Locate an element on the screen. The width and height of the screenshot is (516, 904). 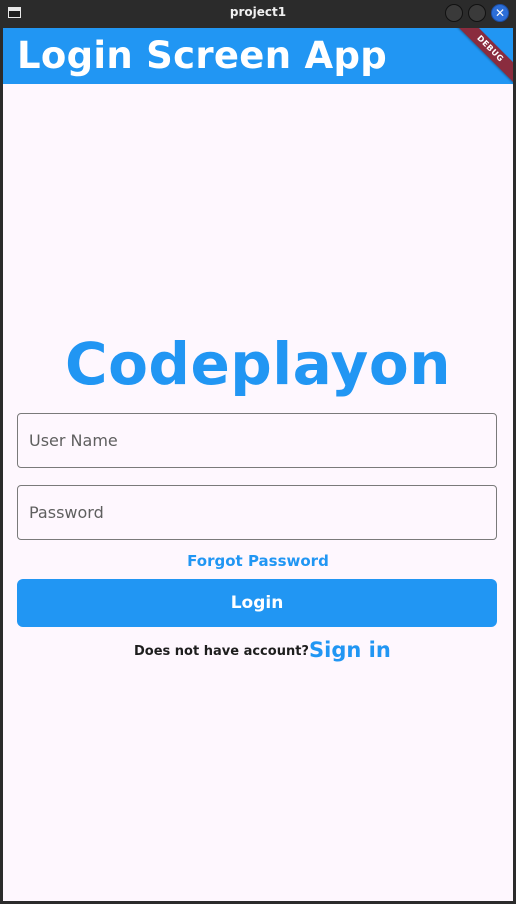
signup-prompt: Does not have account? is located at coordinates (221, 651).